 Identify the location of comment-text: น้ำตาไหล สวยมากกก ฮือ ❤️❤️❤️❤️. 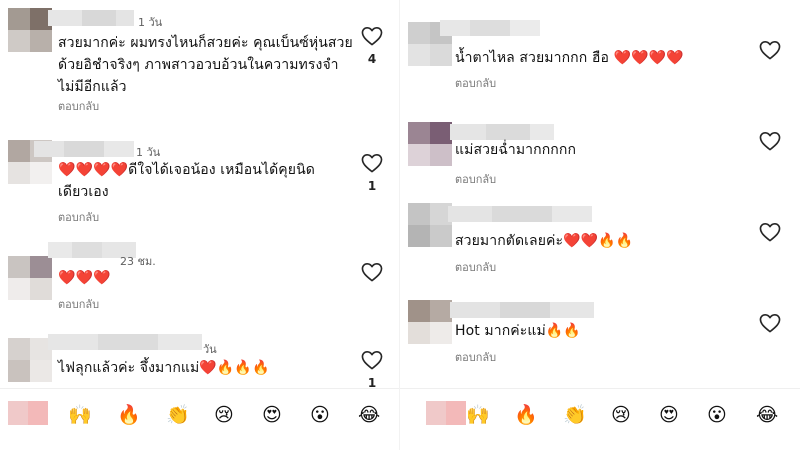
(569, 58).